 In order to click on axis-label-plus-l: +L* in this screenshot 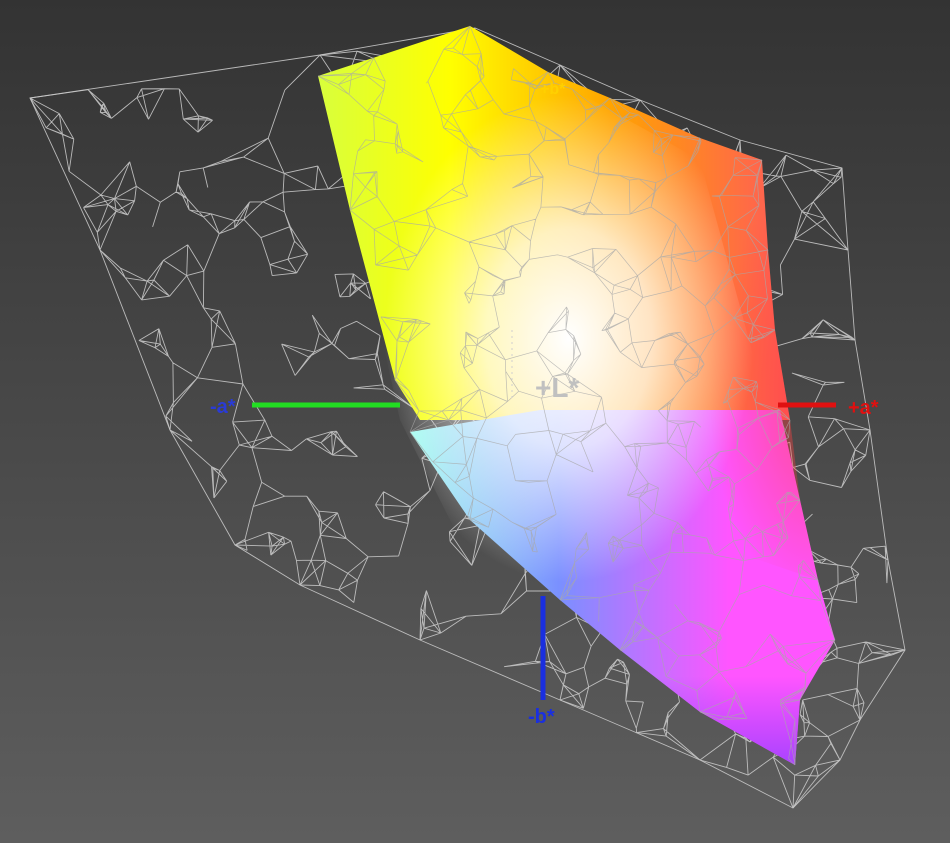, I will do `click(557, 387)`.